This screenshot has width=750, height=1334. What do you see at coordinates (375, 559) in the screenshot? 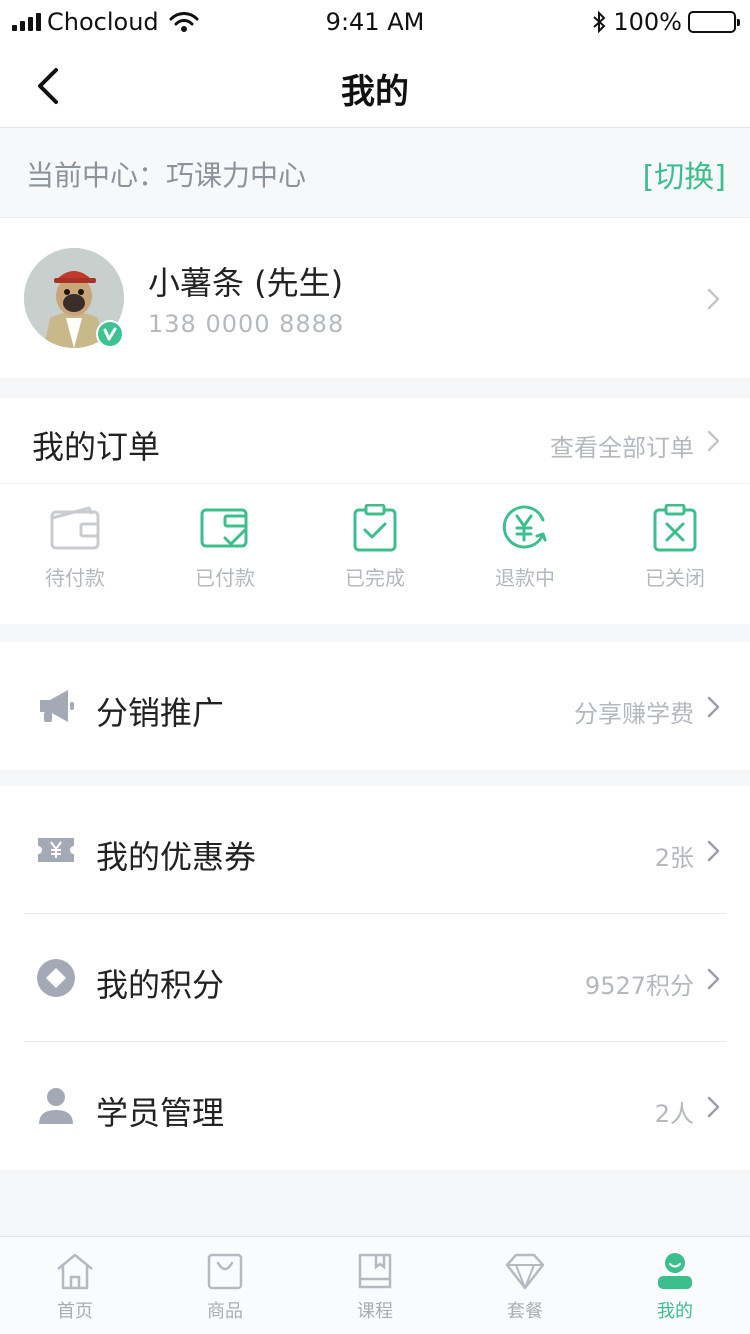
I see `order-completed: 已完成` at bounding box center [375, 559].